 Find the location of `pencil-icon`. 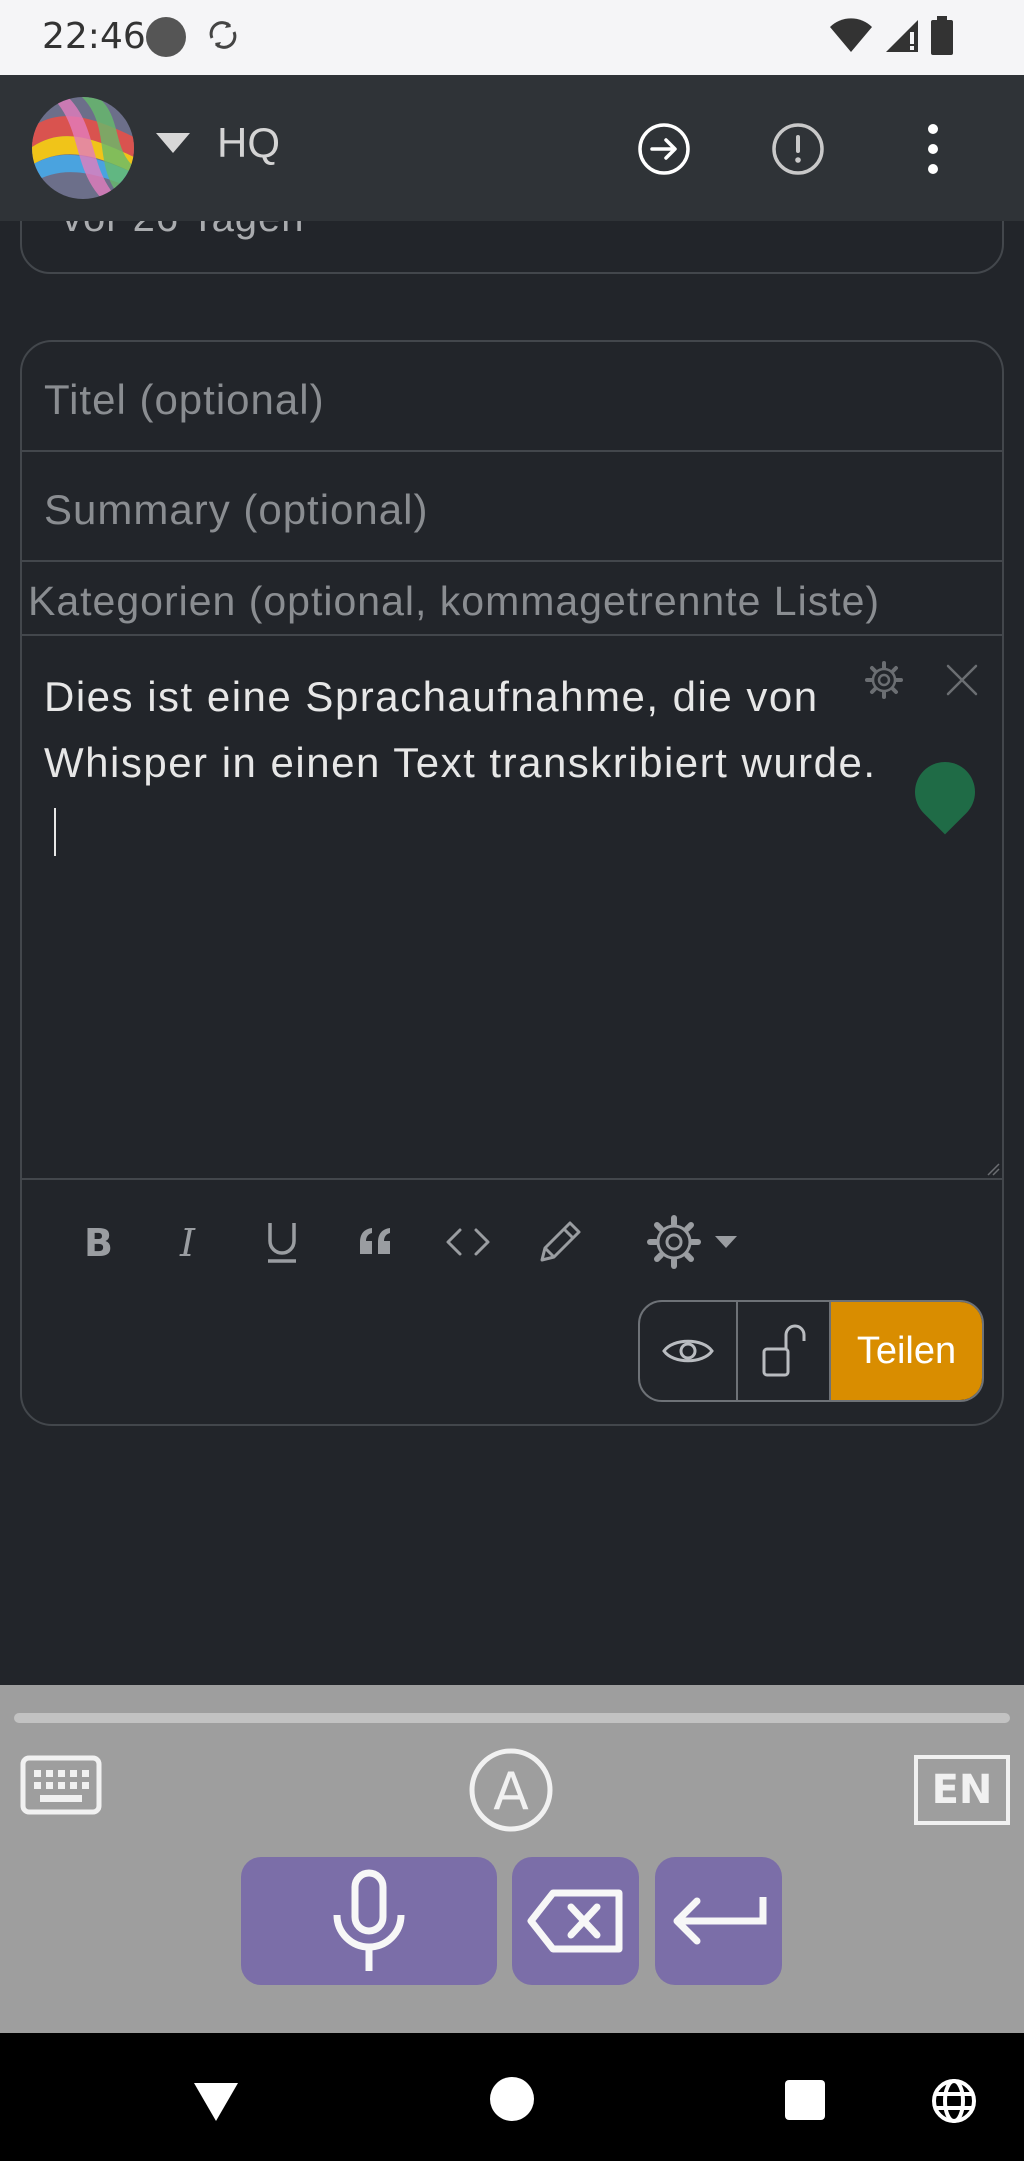

pencil-icon is located at coordinates (560, 1241).